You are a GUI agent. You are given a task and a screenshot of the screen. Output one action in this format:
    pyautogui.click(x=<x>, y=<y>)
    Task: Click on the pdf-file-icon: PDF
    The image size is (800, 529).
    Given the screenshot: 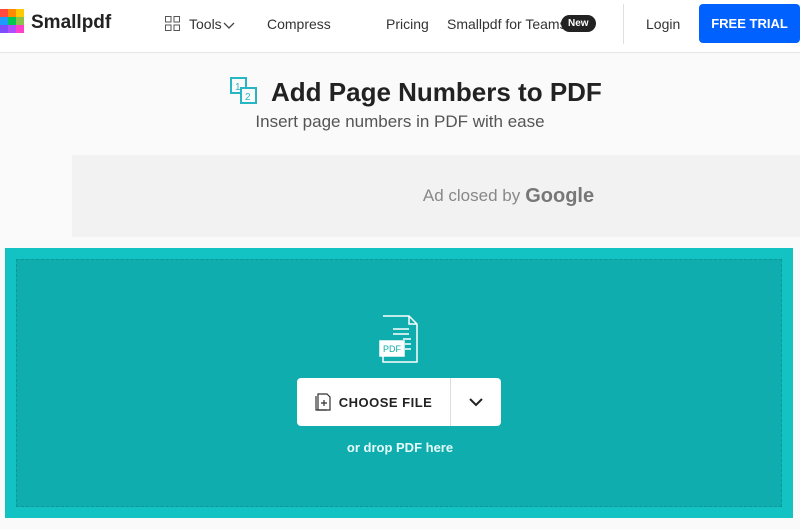 What is the action you would take?
    pyautogui.click(x=399, y=341)
    